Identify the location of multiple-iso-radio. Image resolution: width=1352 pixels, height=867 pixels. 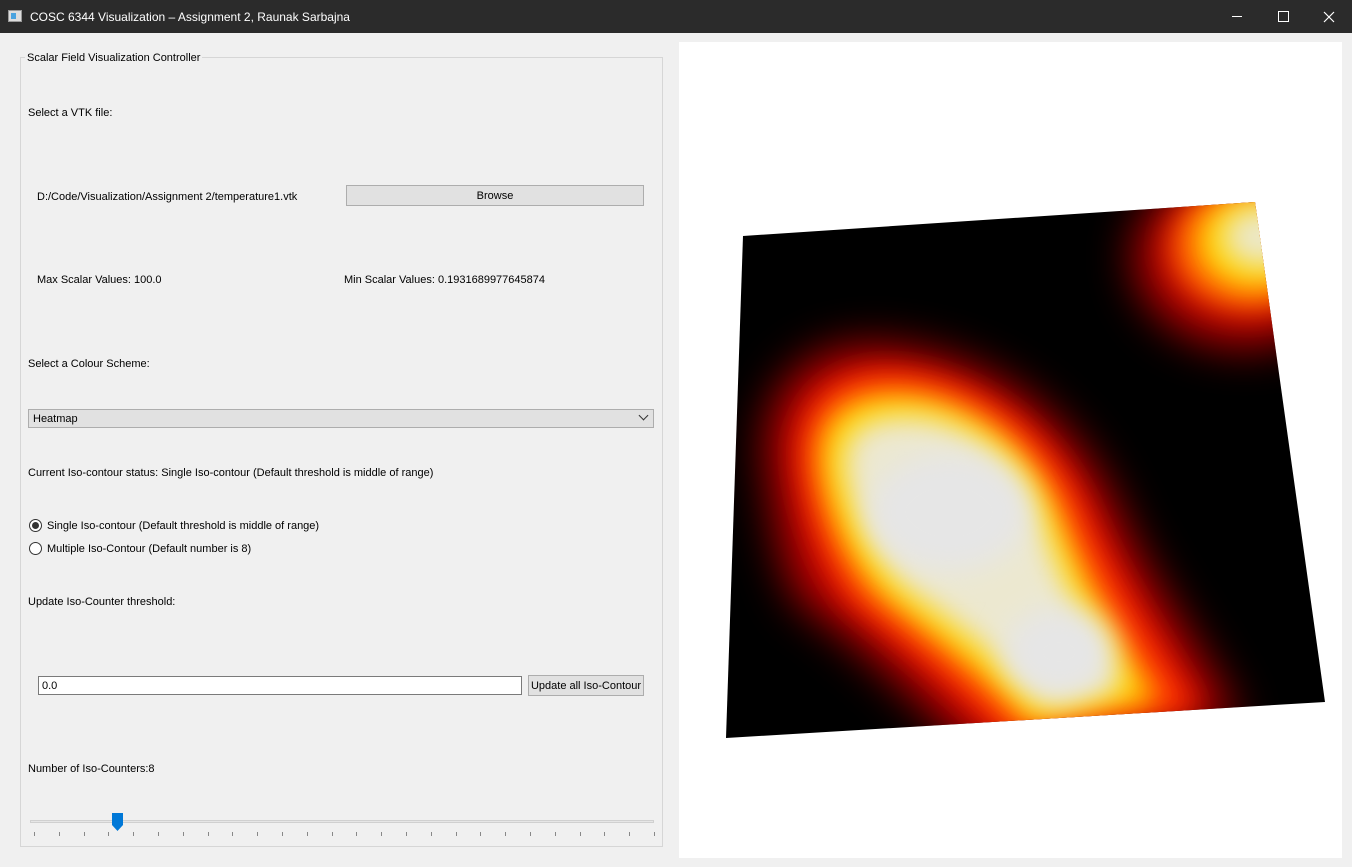
(35, 548).